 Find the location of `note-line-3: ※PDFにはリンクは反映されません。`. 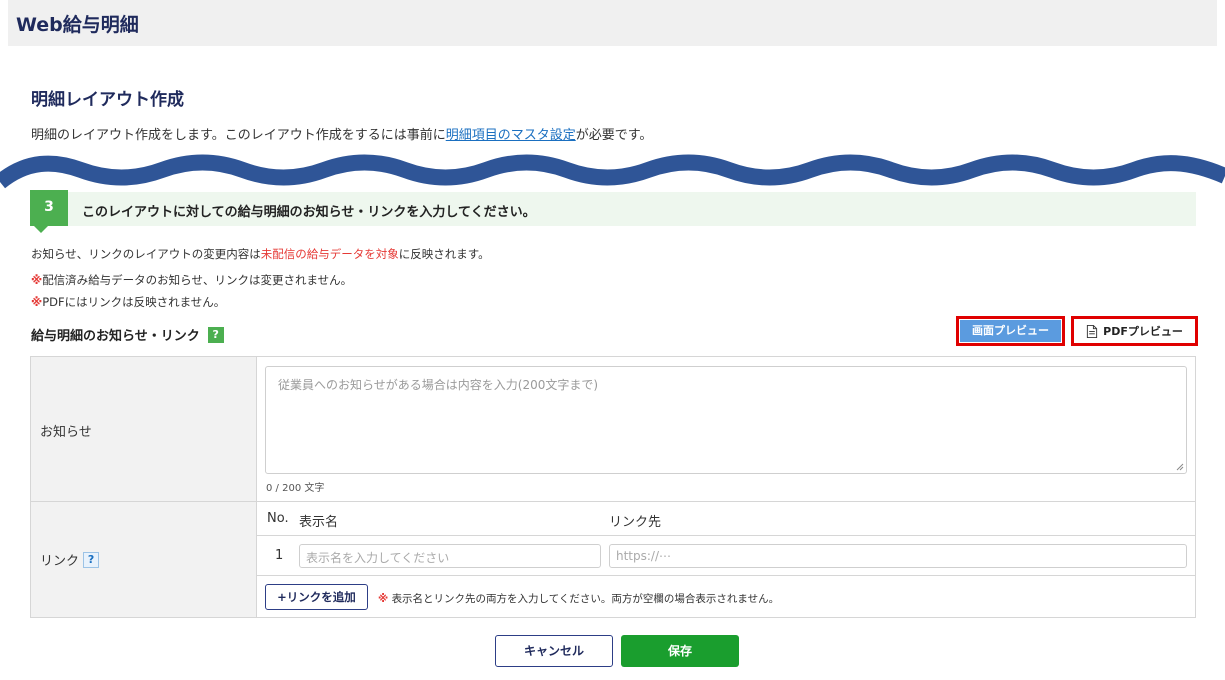

note-line-3: ※PDFにはリンクは反映されません。 is located at coordinates (128, 302).